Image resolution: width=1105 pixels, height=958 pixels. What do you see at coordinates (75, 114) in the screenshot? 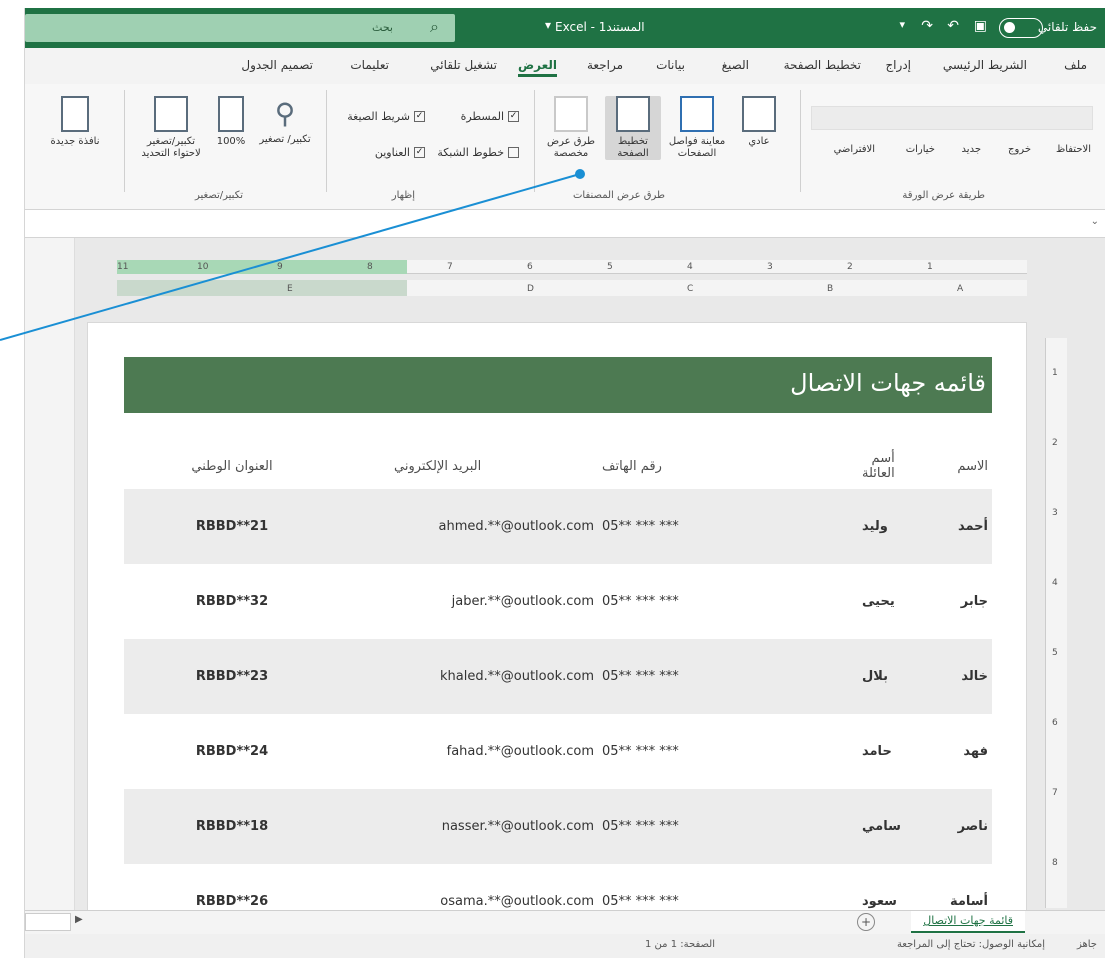
I see `new-window-icon` at bounding box center [75, 114].